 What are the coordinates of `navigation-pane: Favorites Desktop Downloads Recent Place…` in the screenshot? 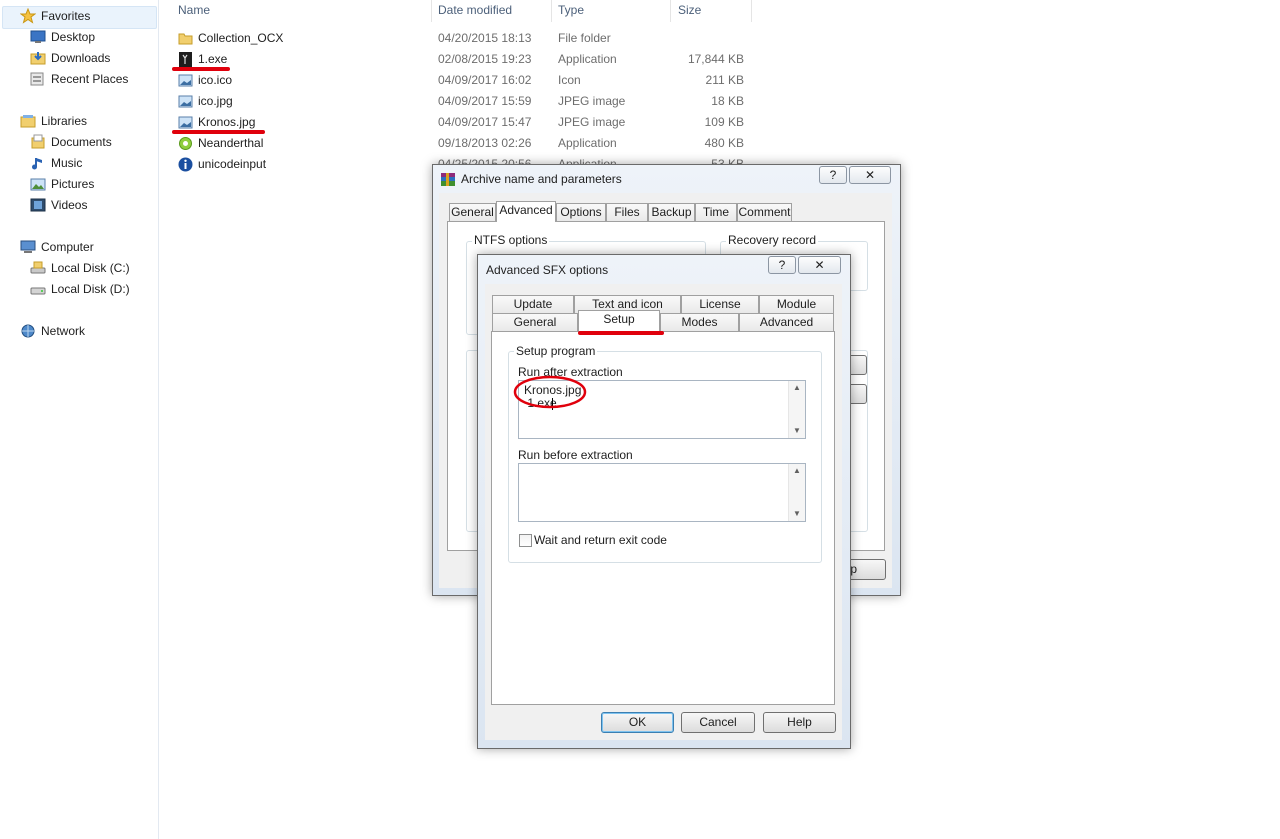 It's located at (79, 419).